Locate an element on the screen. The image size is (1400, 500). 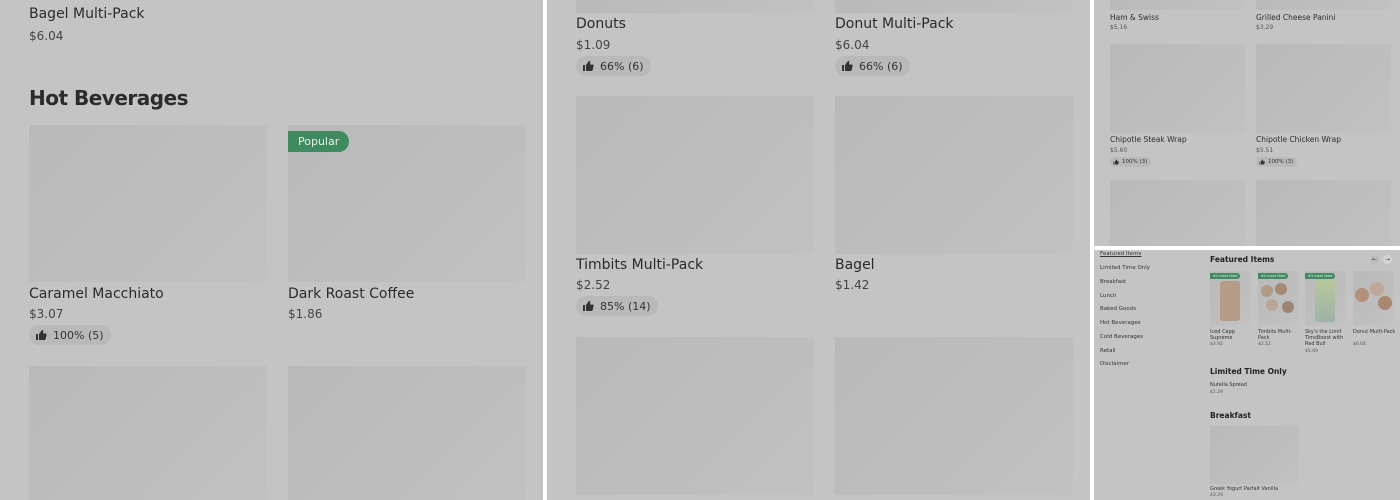
item-price: $1.29 is located at coordinates (1216, 392).